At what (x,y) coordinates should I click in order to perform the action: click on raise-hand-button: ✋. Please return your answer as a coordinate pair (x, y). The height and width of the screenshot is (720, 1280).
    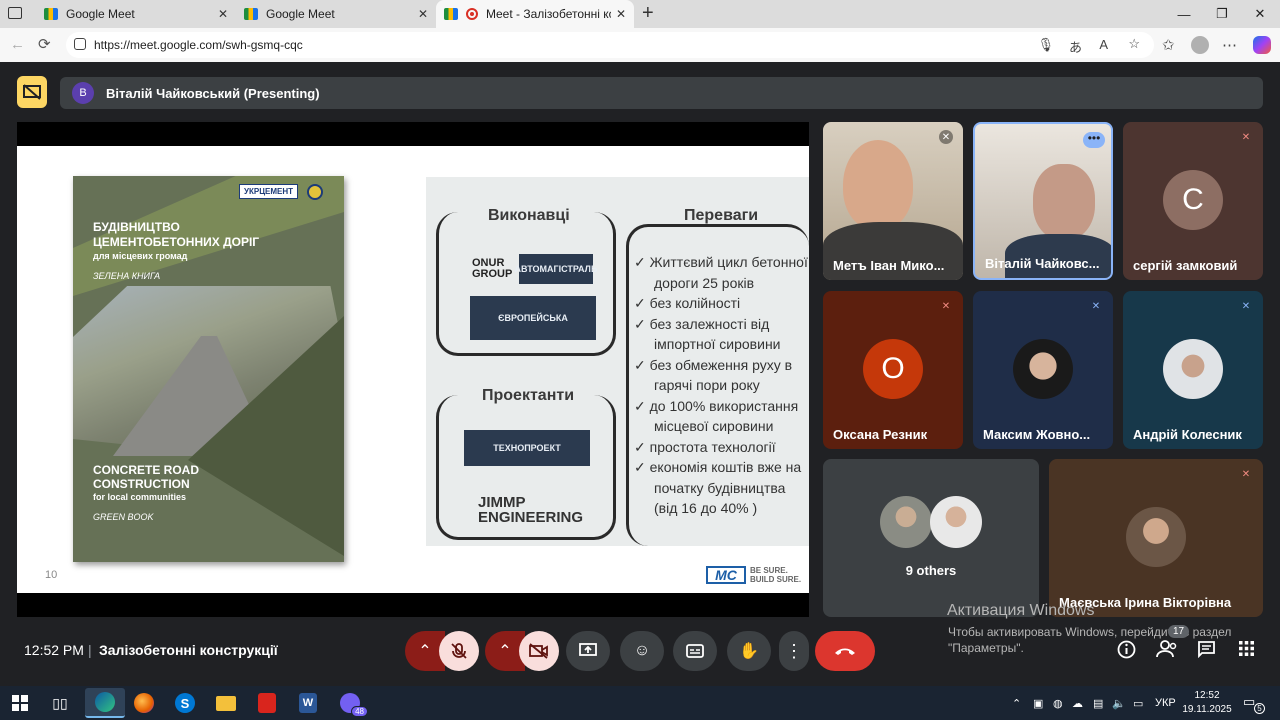
    Looking at the image, I should click on (749, 651).